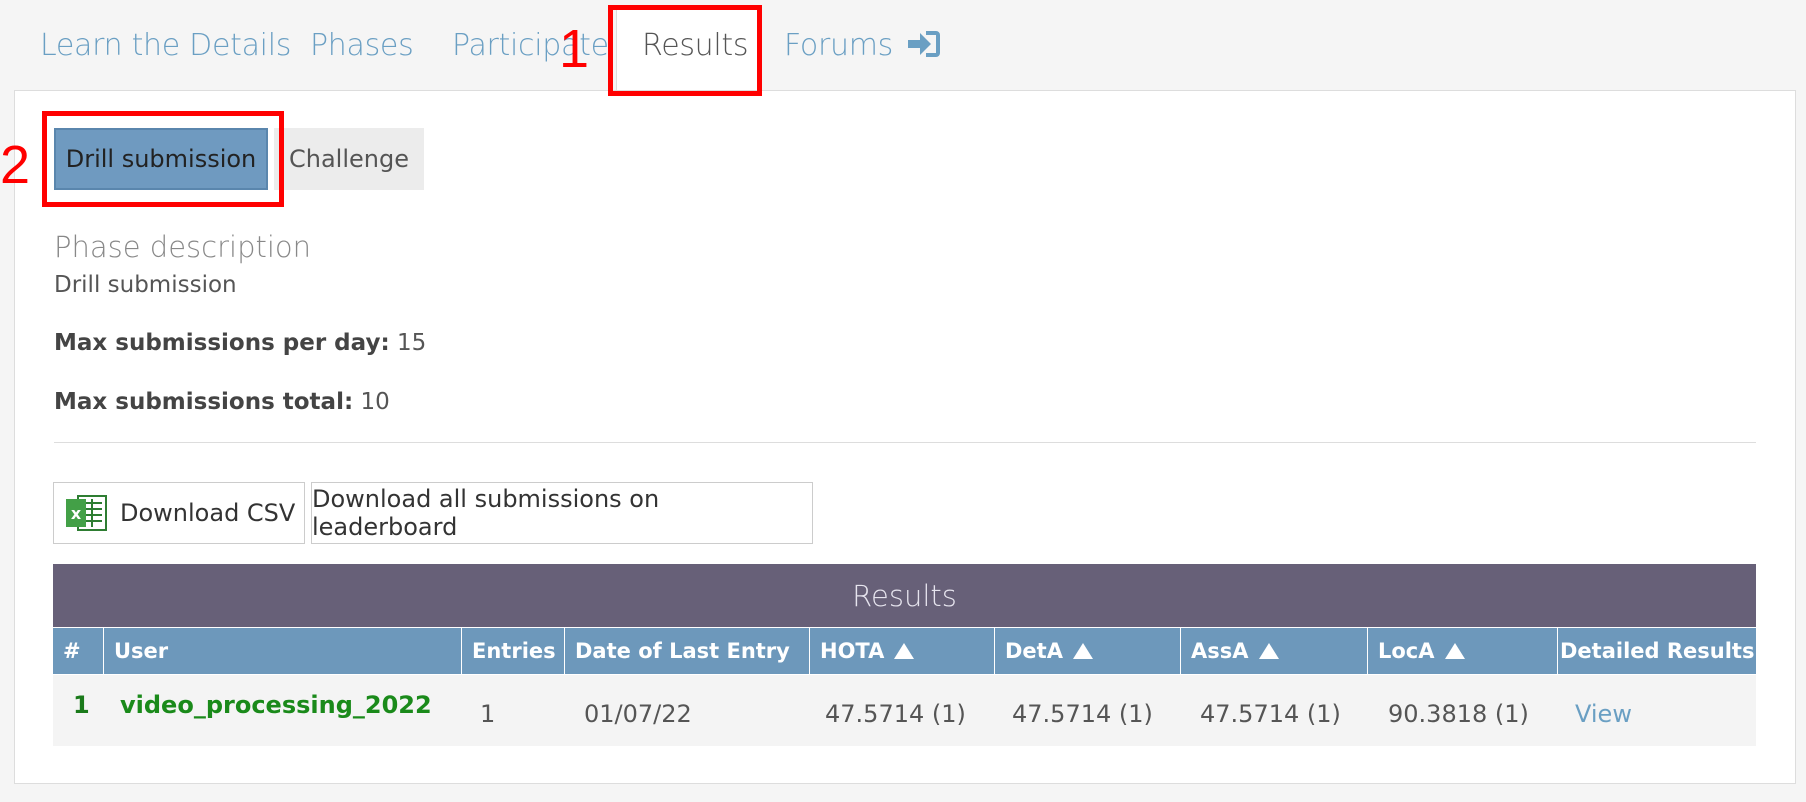 This screenshot has width=1806, height=802. What do you see at coordinates (1603, 714) in the screenshot?
I see `row-view-link: View` at bounding box center [1603, 714].